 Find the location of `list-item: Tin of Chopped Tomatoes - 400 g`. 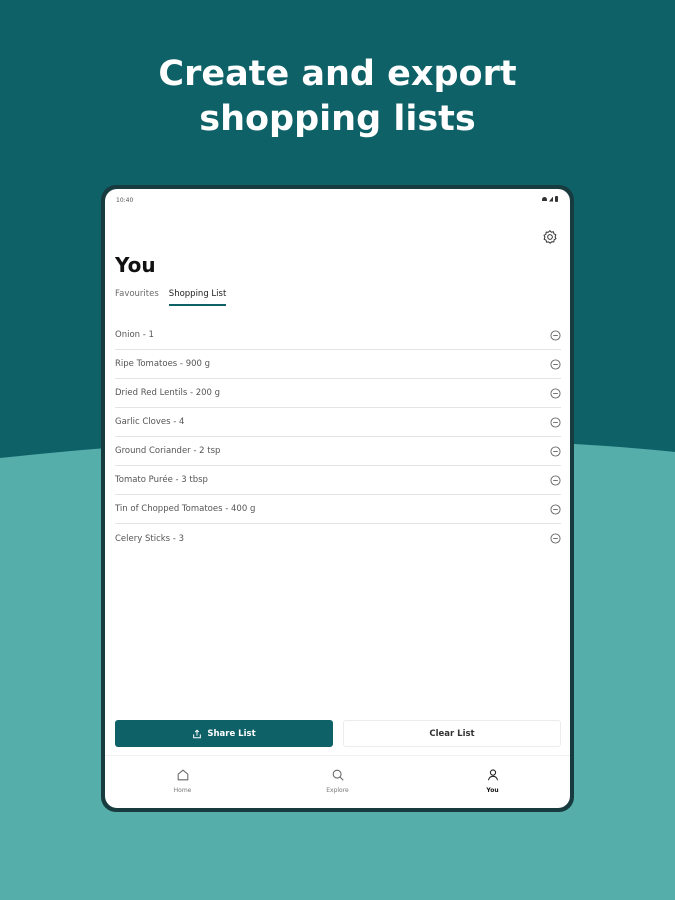

list-item: Tin of Chopped Tomatoes - 400 g is located at coordinates (338, 509).